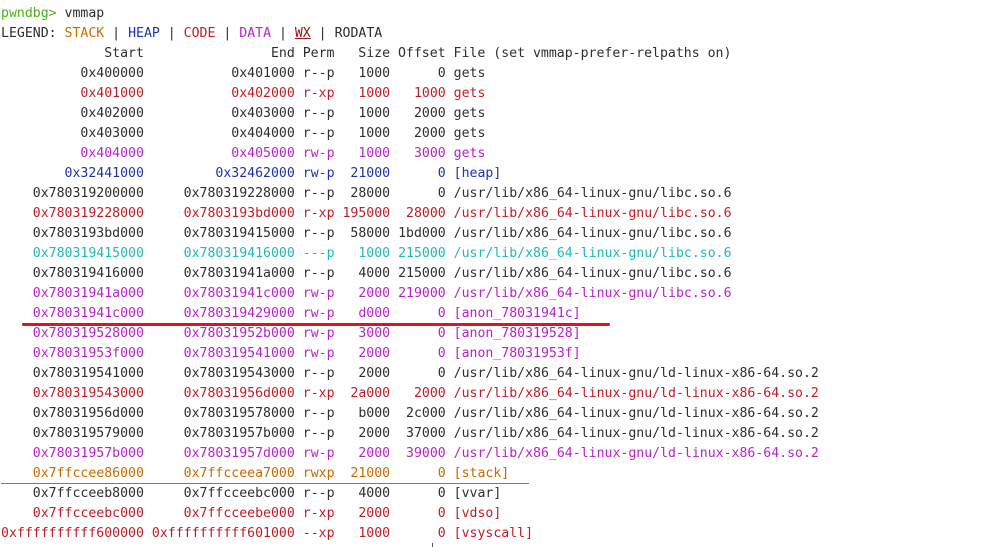 The height and width of the screenshot is (547, 993). What do you see at coordinates (72, 253) in the screenshot?
I see `start-address: 0x780319415000` at bounding box center [72, 253].